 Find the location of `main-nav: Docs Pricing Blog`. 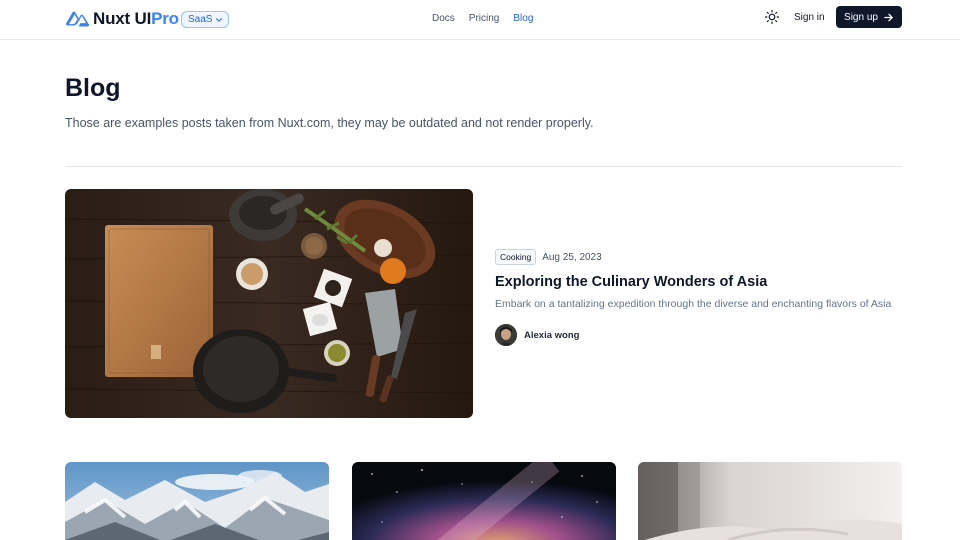

main-nav: Docs Pricing Blog is located at coordinates (482, 19).